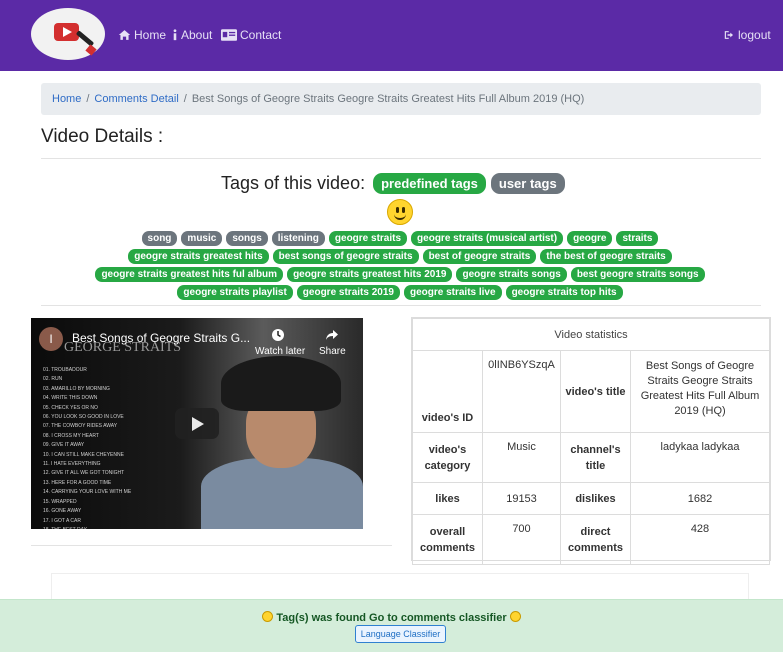 Image resolution: width=783 pixels, height=652 pixels. Describe the element at coordinates (175, 35) in the screenshot. I see `info-icon` at that location.